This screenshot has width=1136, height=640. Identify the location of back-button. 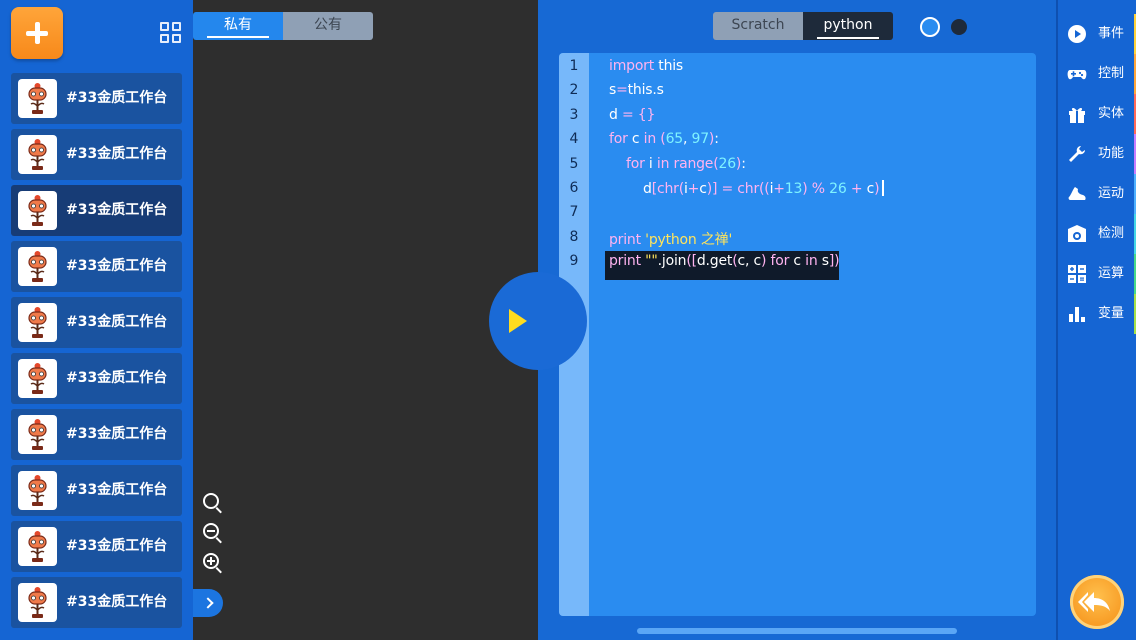
(1097, 602).